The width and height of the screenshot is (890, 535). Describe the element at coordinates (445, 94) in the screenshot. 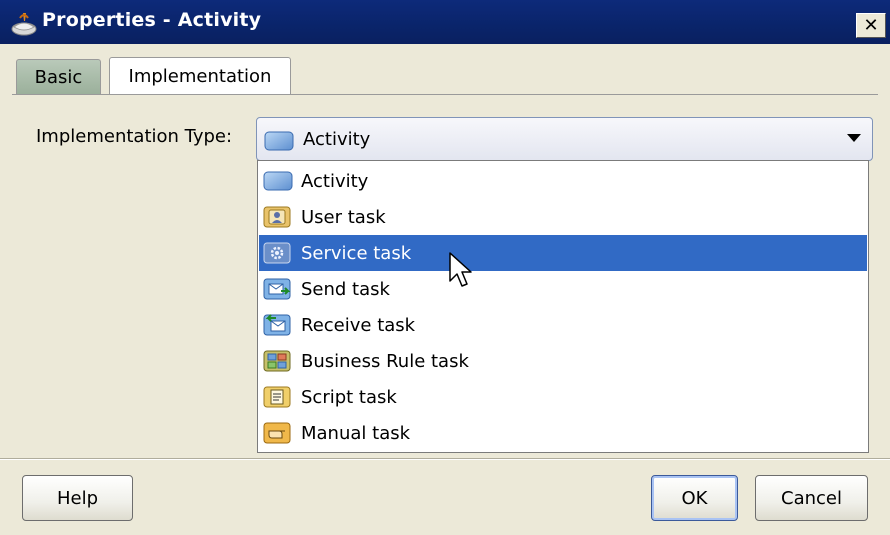

I see `tab-divider` at that location.